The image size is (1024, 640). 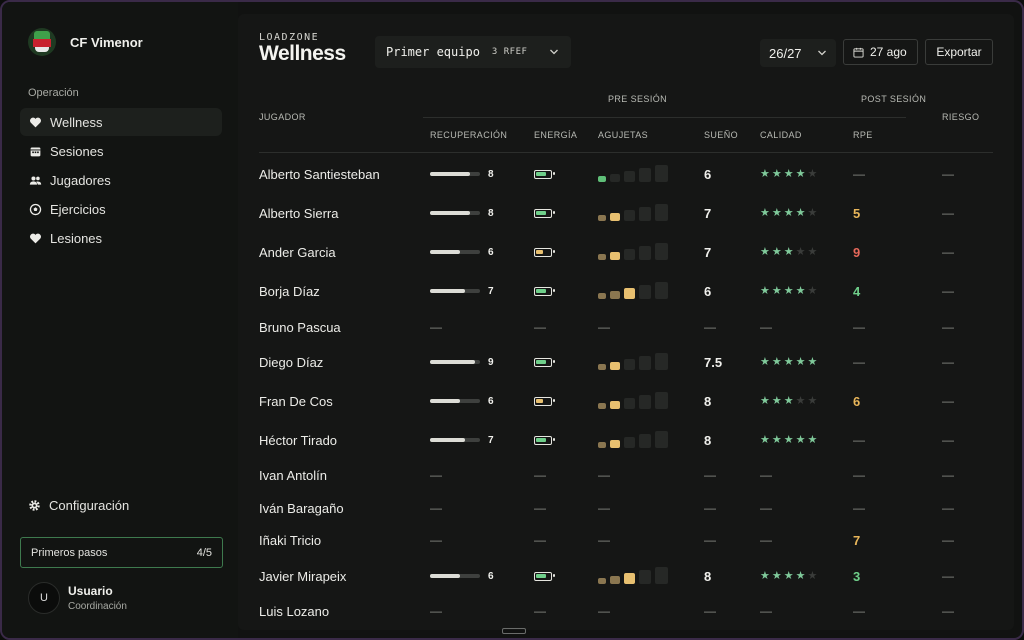 I want to click on column-header-rpe: RPE, so click(x=863, y=135).